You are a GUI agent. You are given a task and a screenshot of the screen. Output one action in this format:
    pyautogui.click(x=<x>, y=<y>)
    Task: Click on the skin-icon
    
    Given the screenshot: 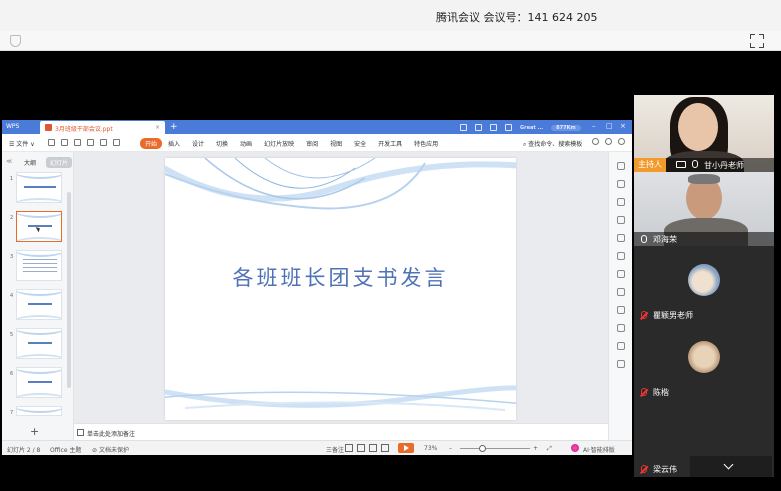 What is the action you would take?
    pyautogui.click(x=478, y=127)
    